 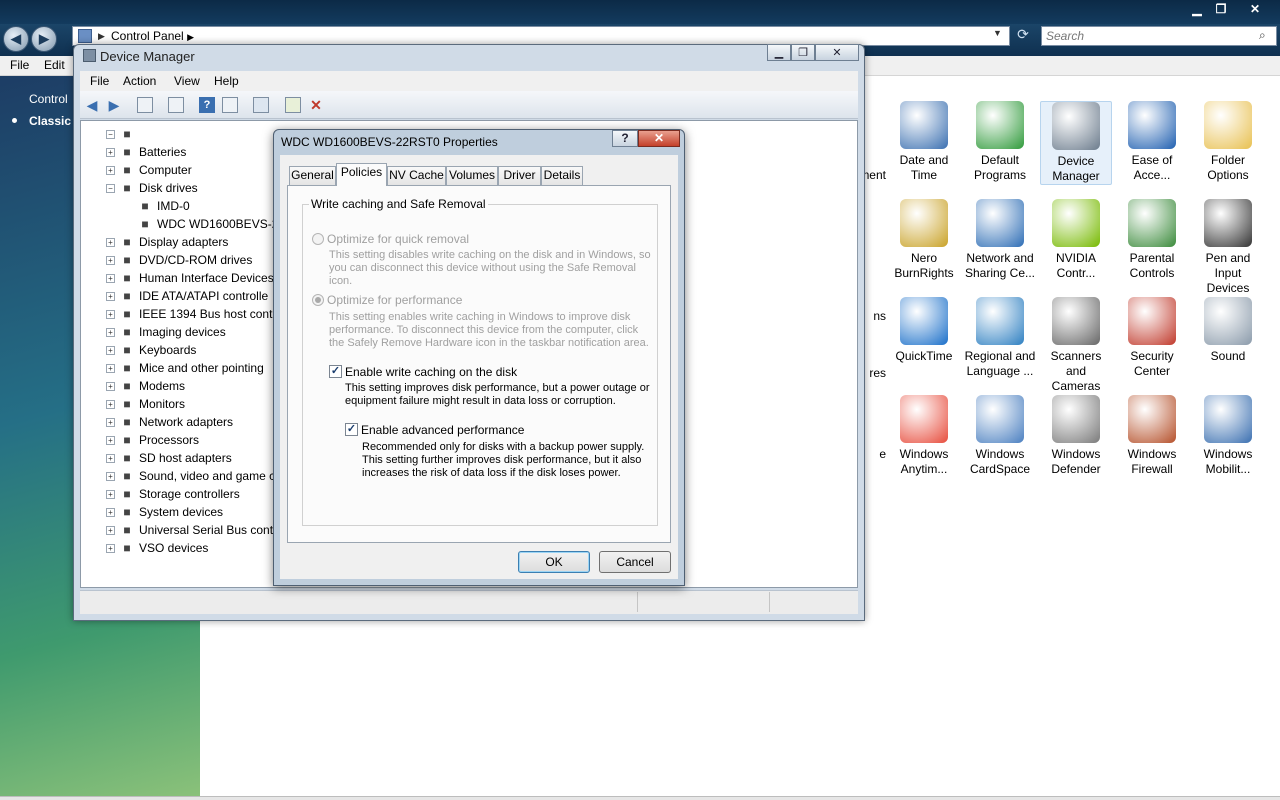 What do you see at coordinates (147, 36) in the screenshot?
I see `breadcrumb: Control Panel` at bounding box center [147, 36].